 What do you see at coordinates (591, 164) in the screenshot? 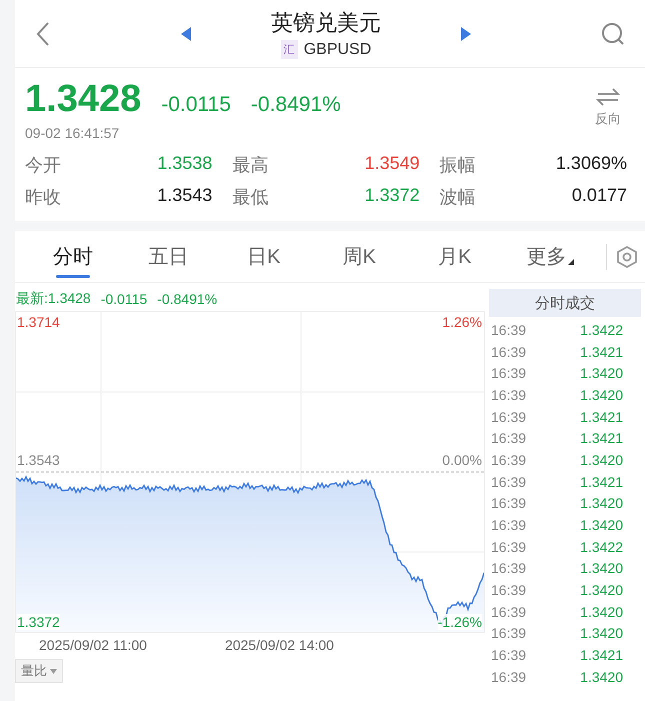
I see `stat-value: 1.3069%` at bounding box center [591, 164].